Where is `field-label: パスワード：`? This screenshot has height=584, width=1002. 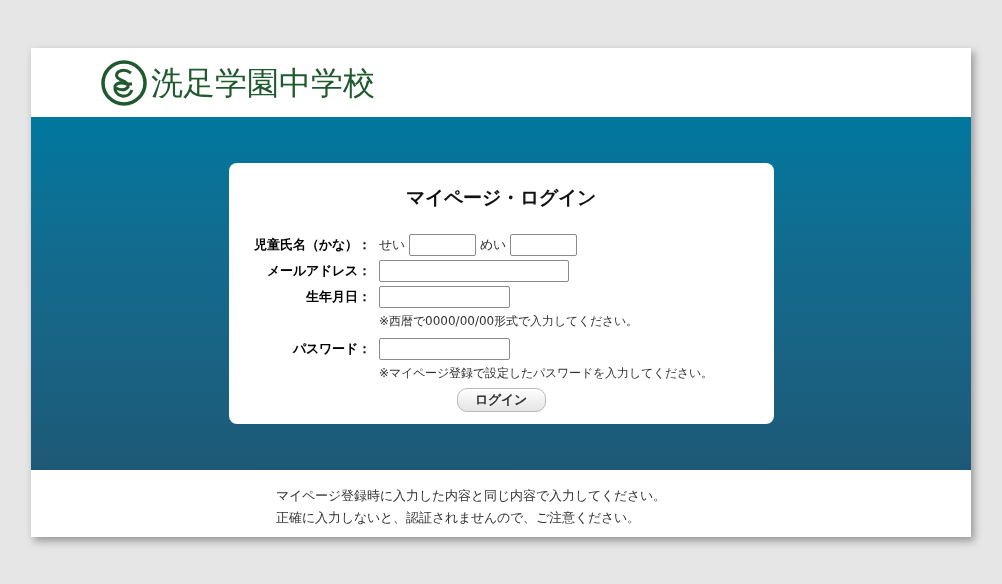 field-label: パスワード： is located at coordinates (331, 348).